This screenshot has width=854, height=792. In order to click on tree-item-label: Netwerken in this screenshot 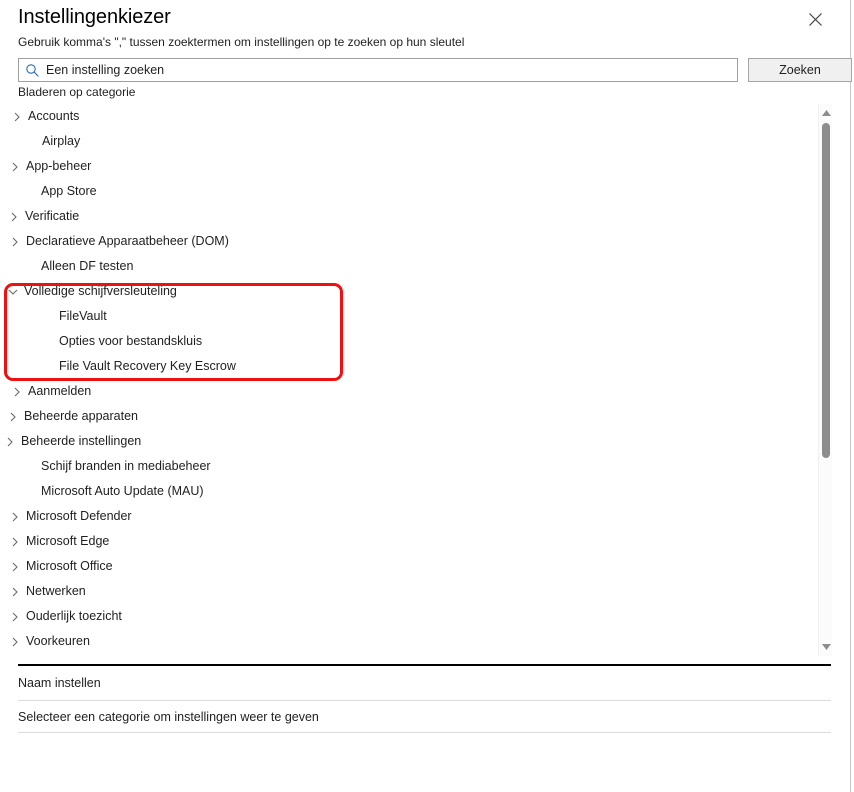, I will do `click(56, 591)`.